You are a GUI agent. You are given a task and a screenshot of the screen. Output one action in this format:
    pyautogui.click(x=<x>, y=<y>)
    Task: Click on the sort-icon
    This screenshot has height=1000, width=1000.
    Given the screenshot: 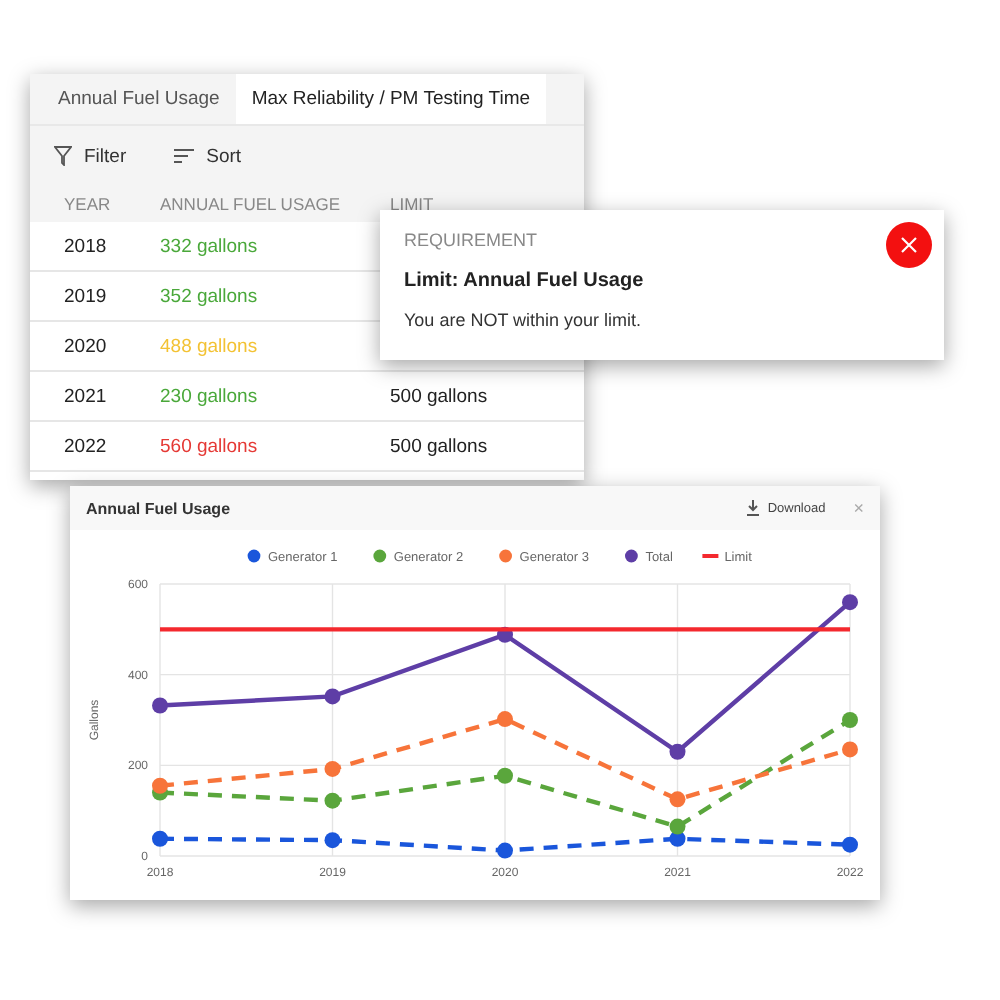 What is the action you would take?
    pyautogui.click(x=184, y=156)
    